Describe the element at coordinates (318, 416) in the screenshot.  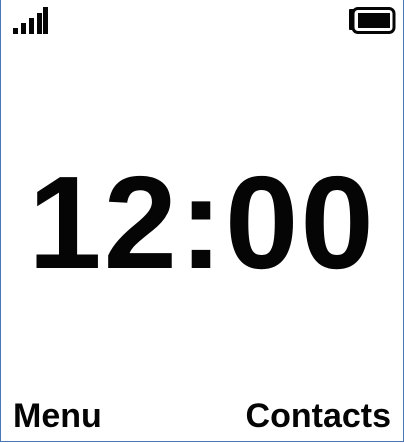
I see `contacts-softkey: Contacts` at that location.